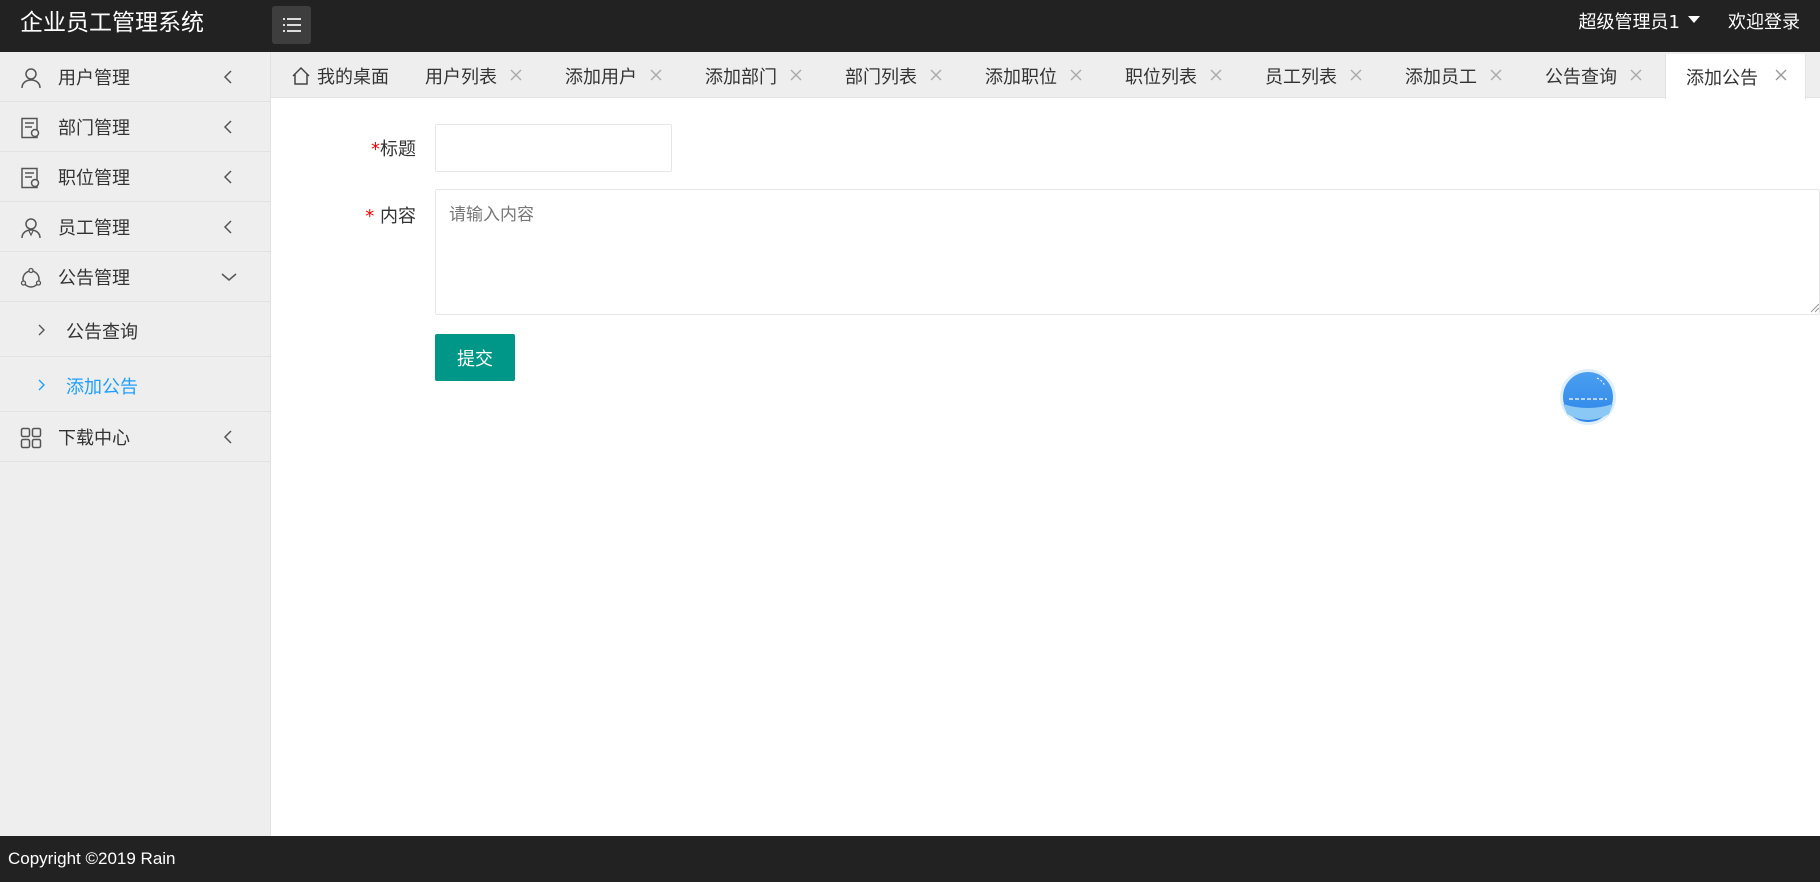  I want to click on admin-user-dropdown: 超级管理员1, so click(1639, 23).